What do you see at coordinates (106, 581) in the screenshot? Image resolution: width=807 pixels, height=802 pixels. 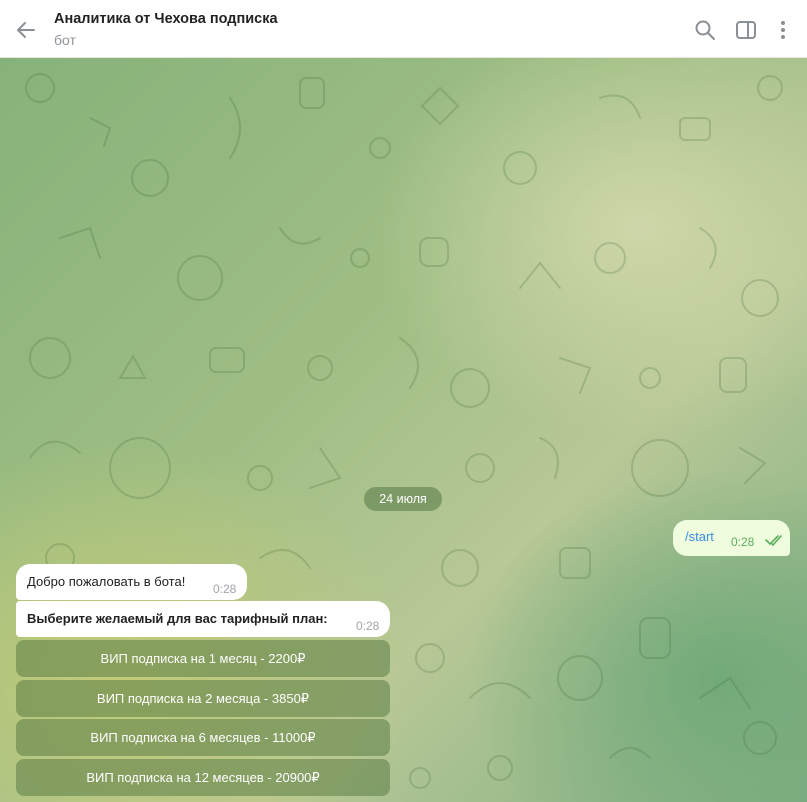 I see `message-text: Добро пожаловать в бота!` at bounding box center [106, 581].